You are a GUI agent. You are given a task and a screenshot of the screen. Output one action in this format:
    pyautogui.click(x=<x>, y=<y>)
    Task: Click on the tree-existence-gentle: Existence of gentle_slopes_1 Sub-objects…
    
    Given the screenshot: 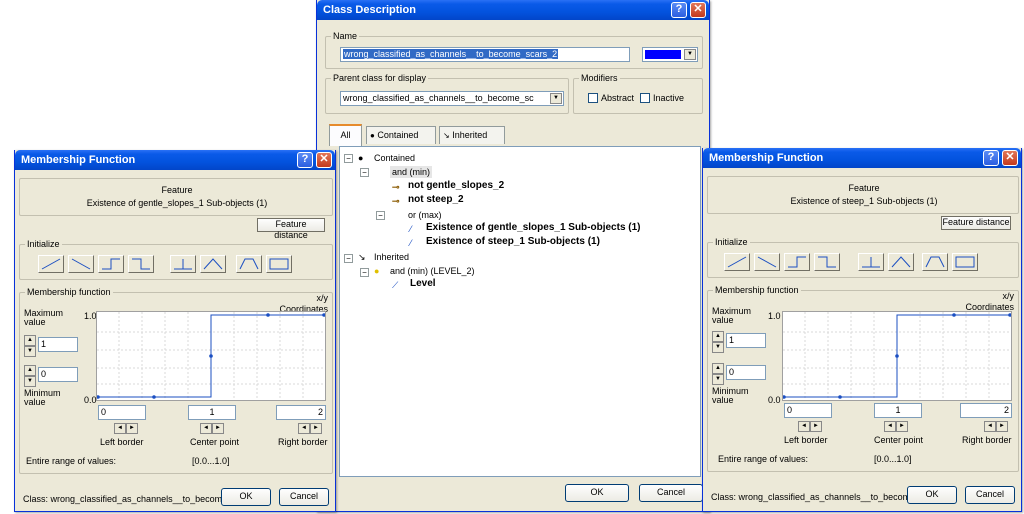 What is the action you would take?
    pyautogui.click(x=533, y=228)
    